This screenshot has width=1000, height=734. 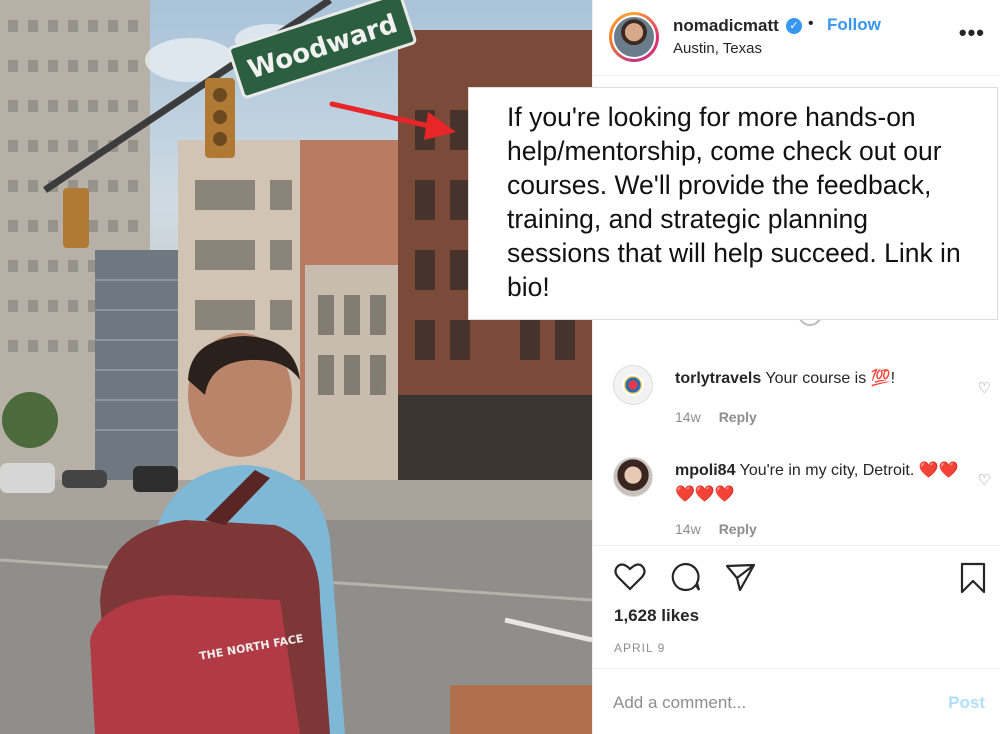 I want to click on comment-body: Your course is 💯!, so click(x=830, y=378).